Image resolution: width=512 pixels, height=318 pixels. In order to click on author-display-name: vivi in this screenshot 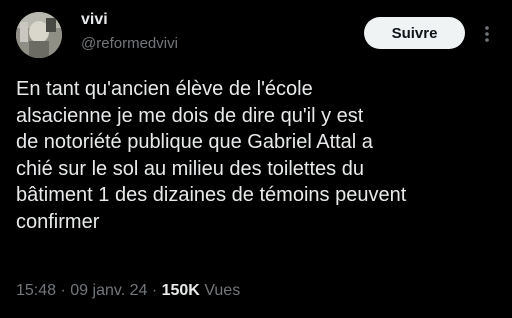, I will do `click(94, 20)`.